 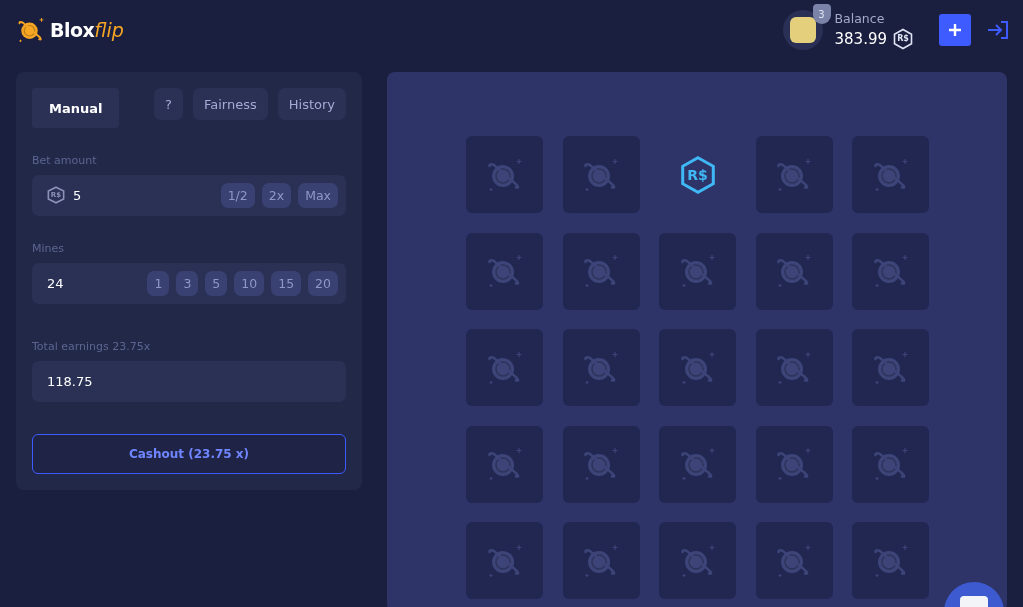 I want to click on manual-tab: Manual, so click(x=76, y=108).